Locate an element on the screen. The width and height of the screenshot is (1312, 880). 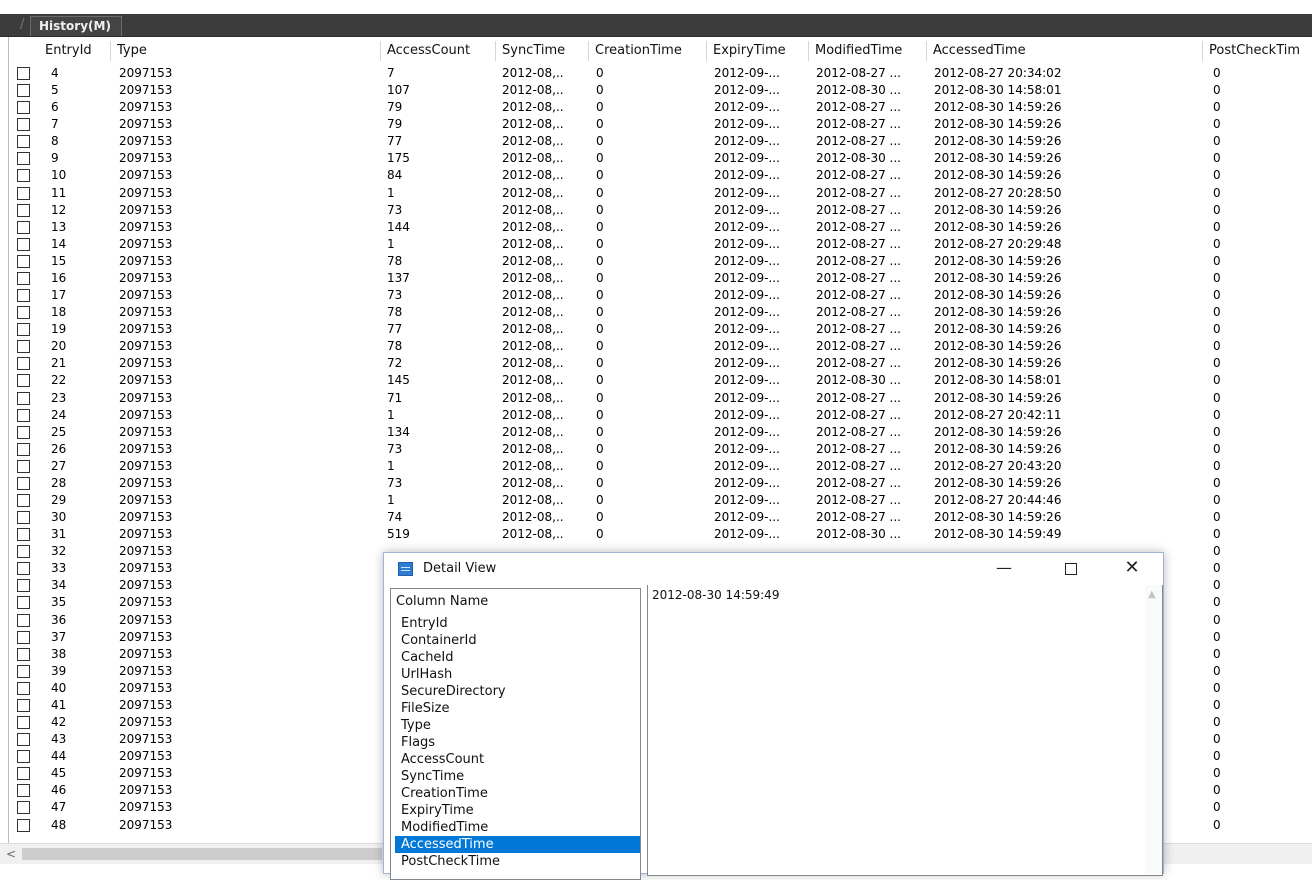
list-item: SyncTime is located at coordinates (517, 776).